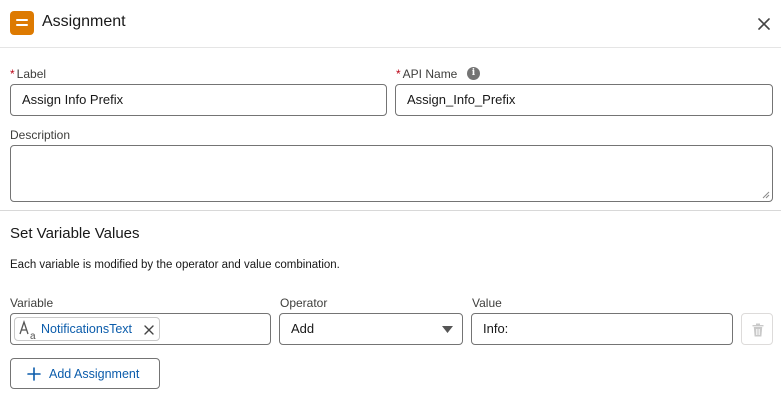 This screenshot has width=781, height=402. I want to click on description-caption: Description, so click(40, 135).